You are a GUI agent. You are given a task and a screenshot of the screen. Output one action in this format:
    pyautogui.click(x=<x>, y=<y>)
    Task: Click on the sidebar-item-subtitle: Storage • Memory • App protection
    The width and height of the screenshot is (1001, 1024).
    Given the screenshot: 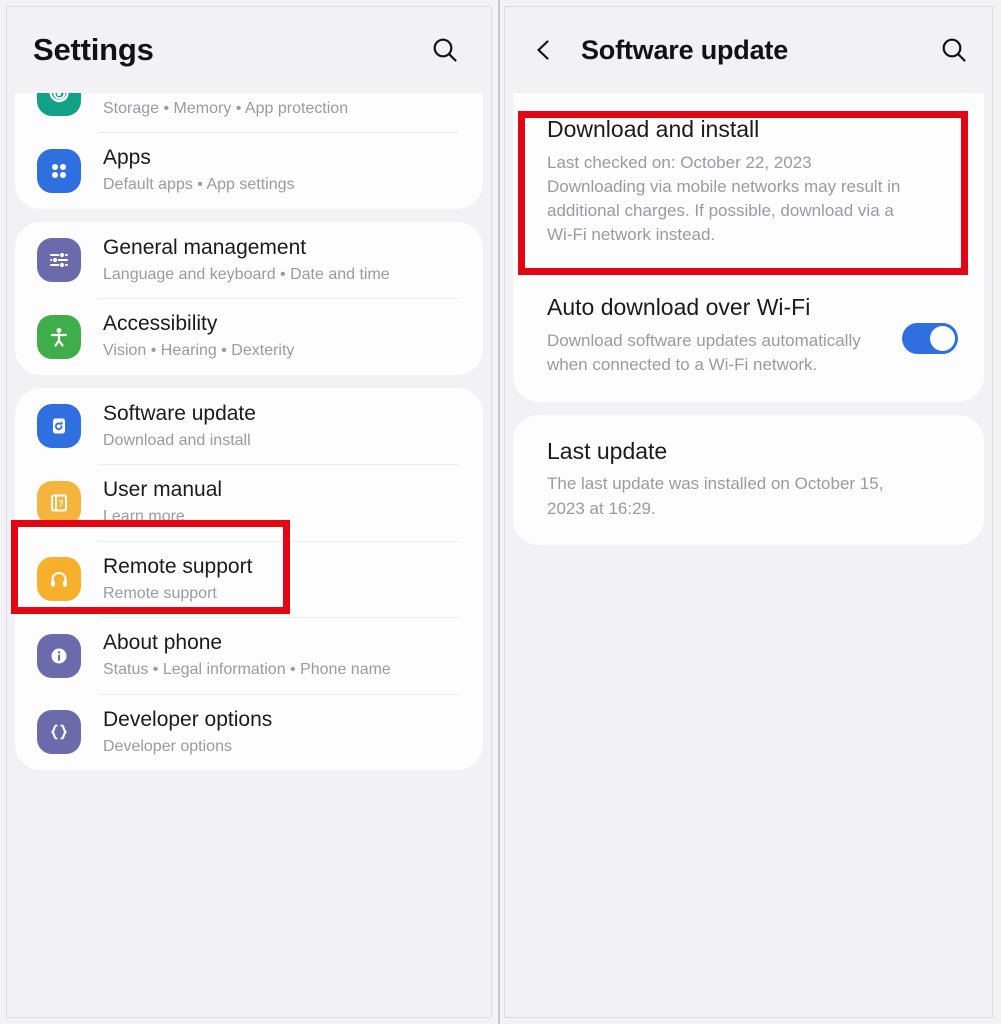 What is the action you would take?
    pyautogui.click(x=226, y=108)
    